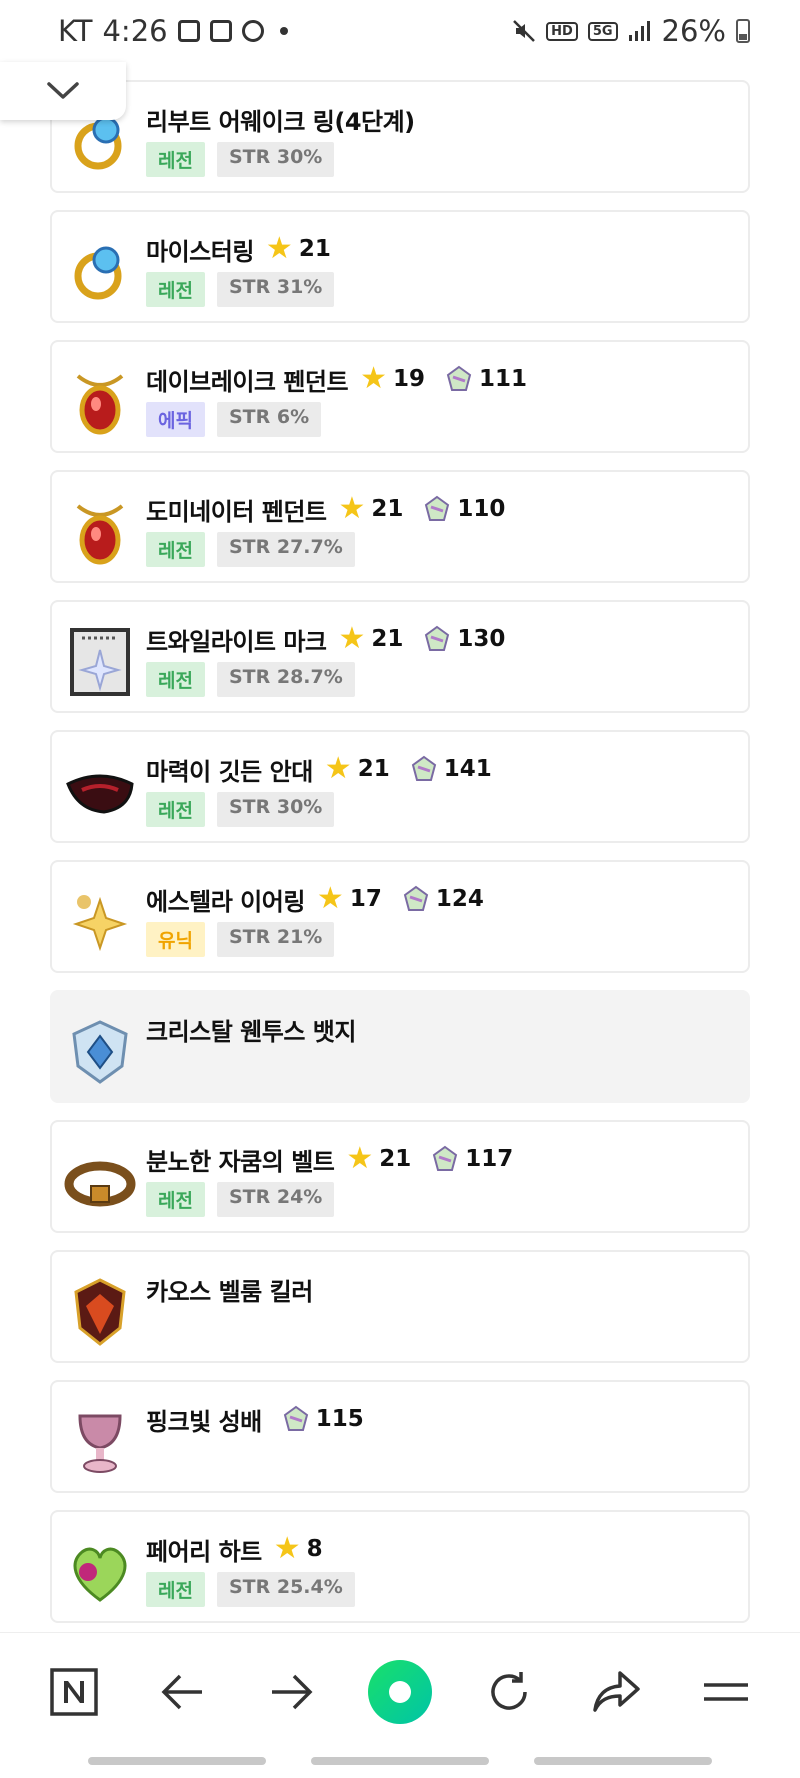 The image size is (800, 1778). Describe the element at coordinates (617, 1692) in the screenshot. I see `share-button` at that location.